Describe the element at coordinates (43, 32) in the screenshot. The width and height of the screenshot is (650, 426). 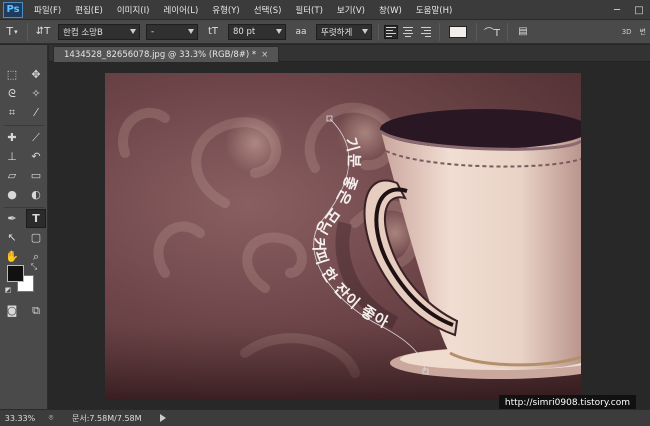
I see `text-orientation-icon: ⇵T` at that location.